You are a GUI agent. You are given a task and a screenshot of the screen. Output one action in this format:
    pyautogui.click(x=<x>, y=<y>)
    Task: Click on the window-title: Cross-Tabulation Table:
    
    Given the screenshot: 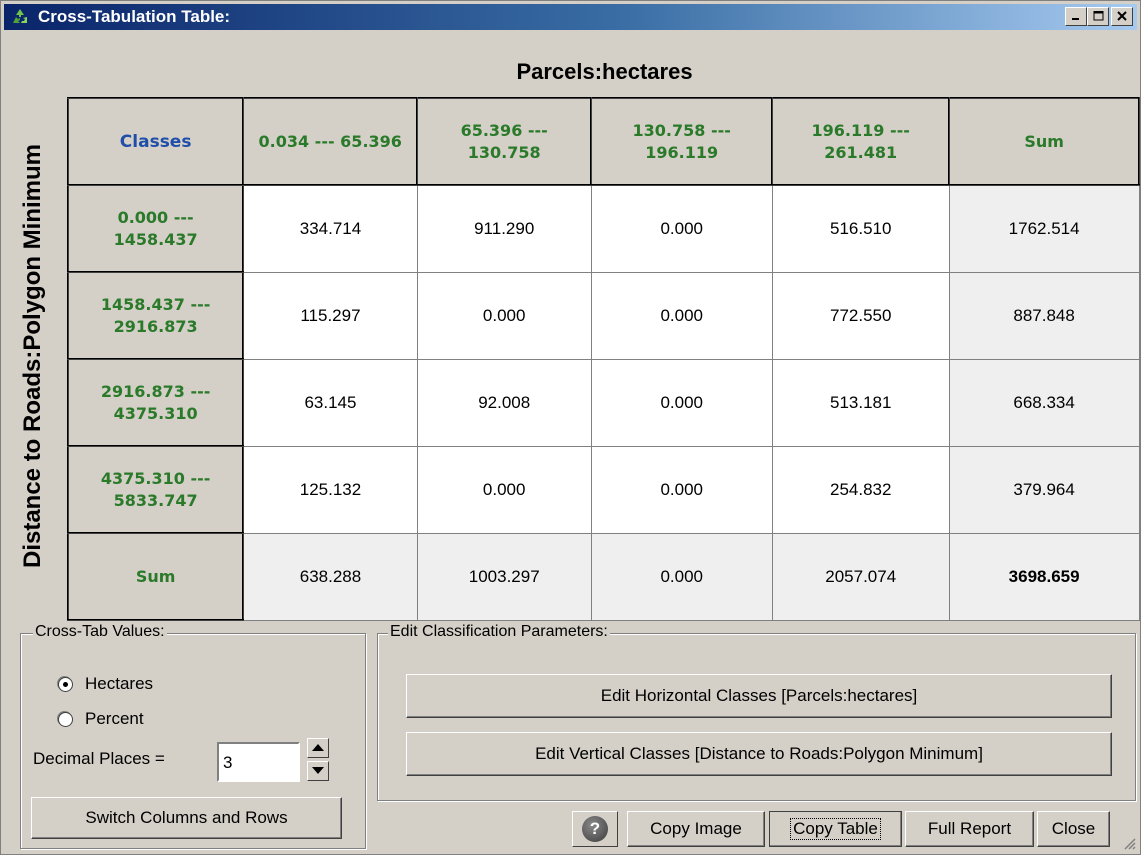 What is the action you would take?
    pyautogui.click(x=134, y=16)
    